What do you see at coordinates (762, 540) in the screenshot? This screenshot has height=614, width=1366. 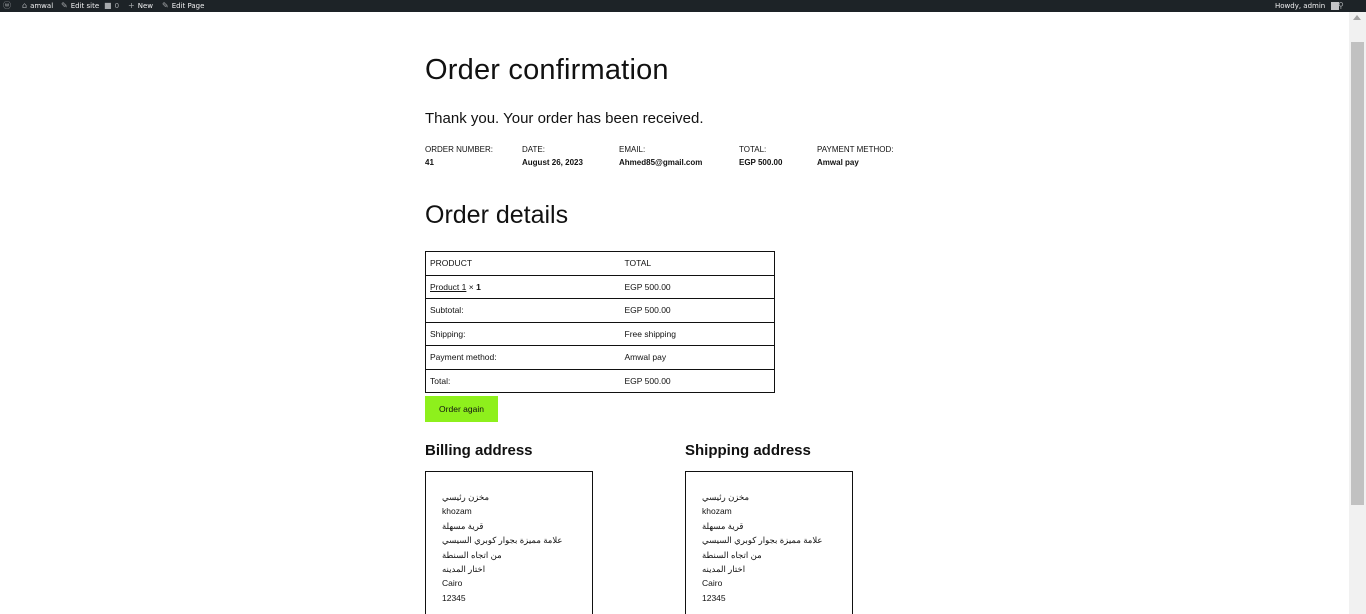 I see `shipping-line: علامة مميزة بجوار كوبري السيسي` at bounding box center [762, 540].